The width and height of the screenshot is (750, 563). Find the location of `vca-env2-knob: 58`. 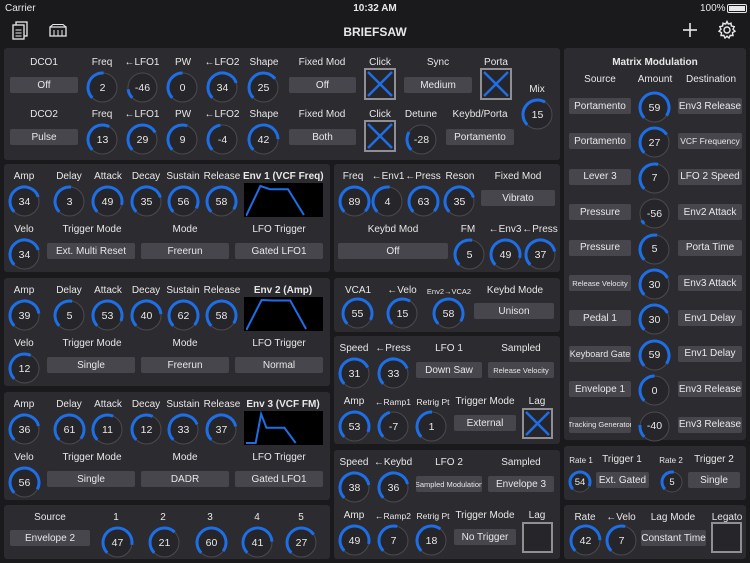

vca-env2-knob: 58 is located at coordinates (448, 313).